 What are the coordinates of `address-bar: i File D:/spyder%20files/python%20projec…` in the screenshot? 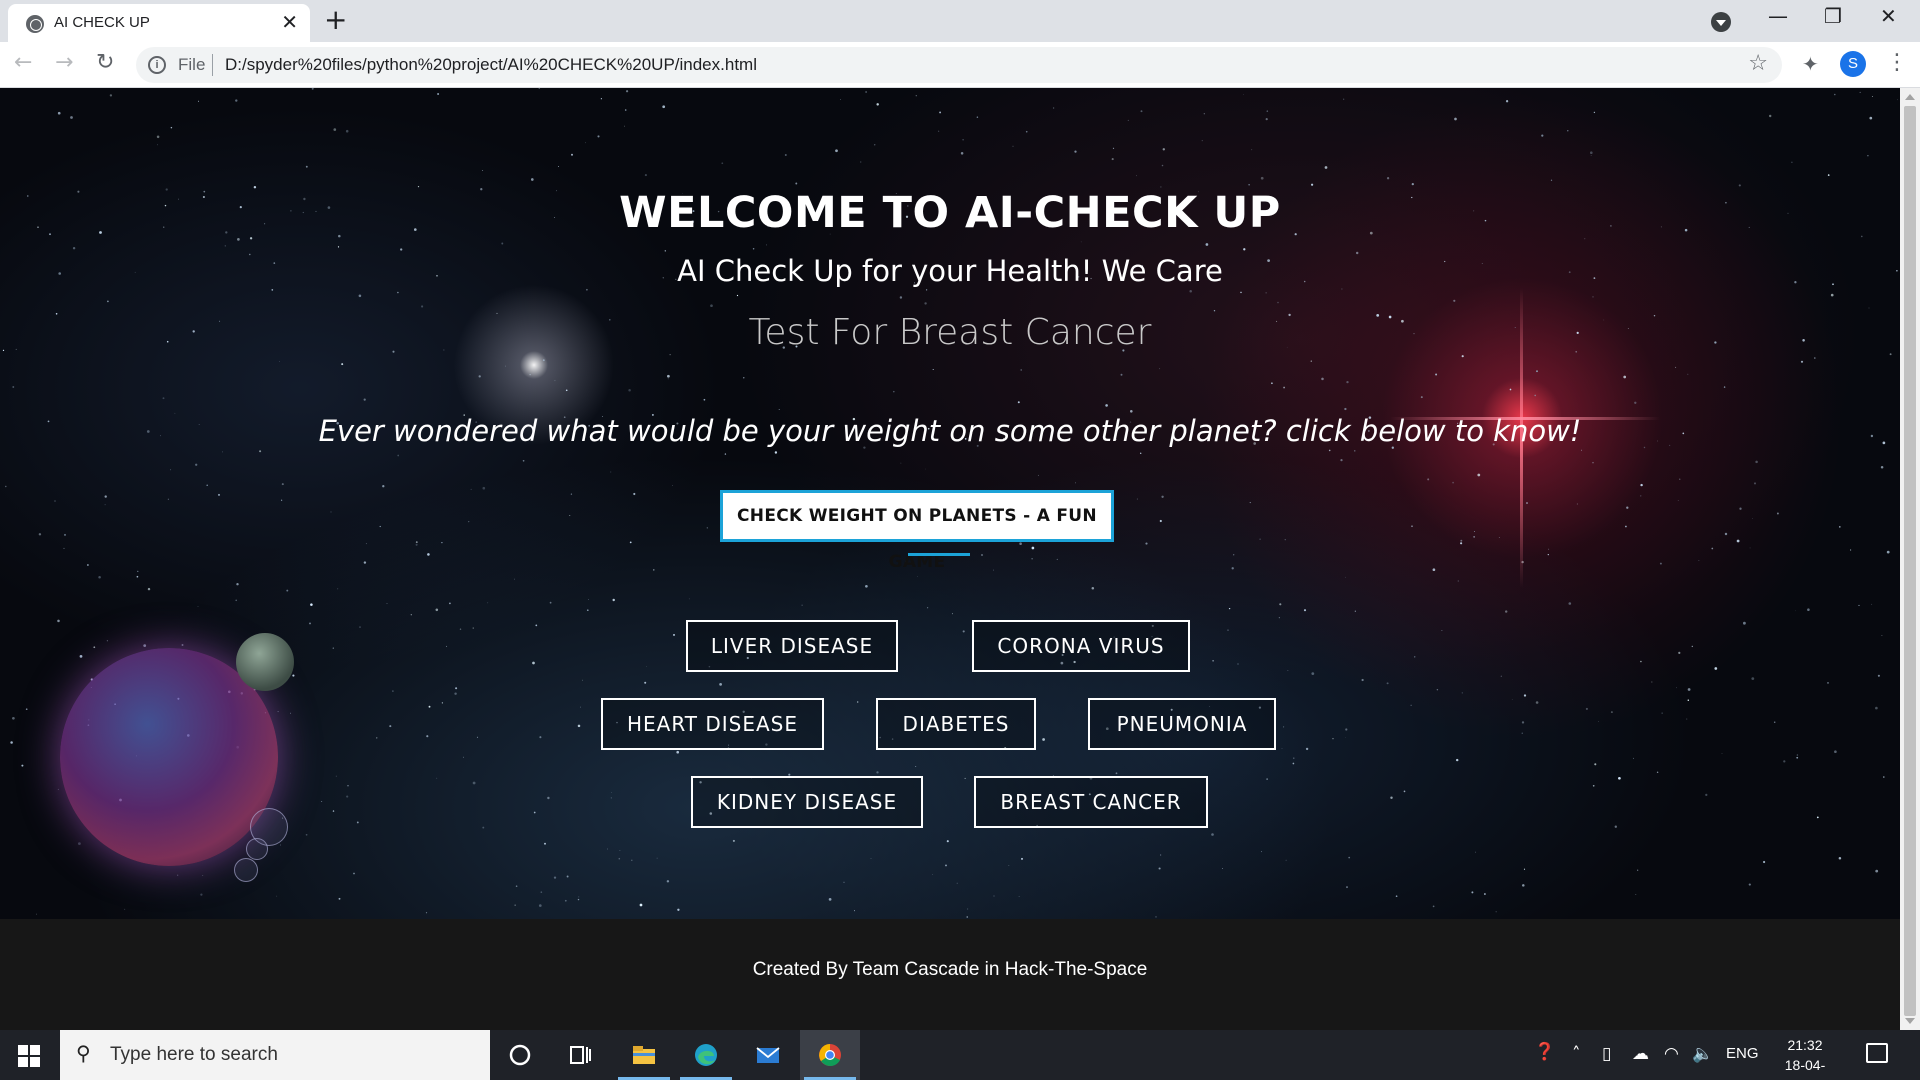 It's located at (959, 65).